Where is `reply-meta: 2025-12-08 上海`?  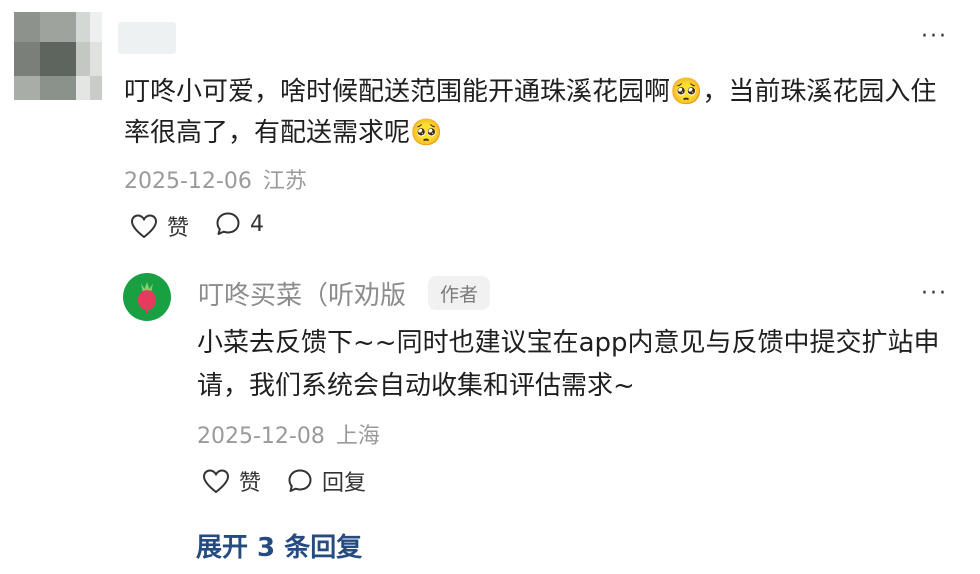 reply-meta: 2025-12-08 上海 is located at coordinates (288, 434).